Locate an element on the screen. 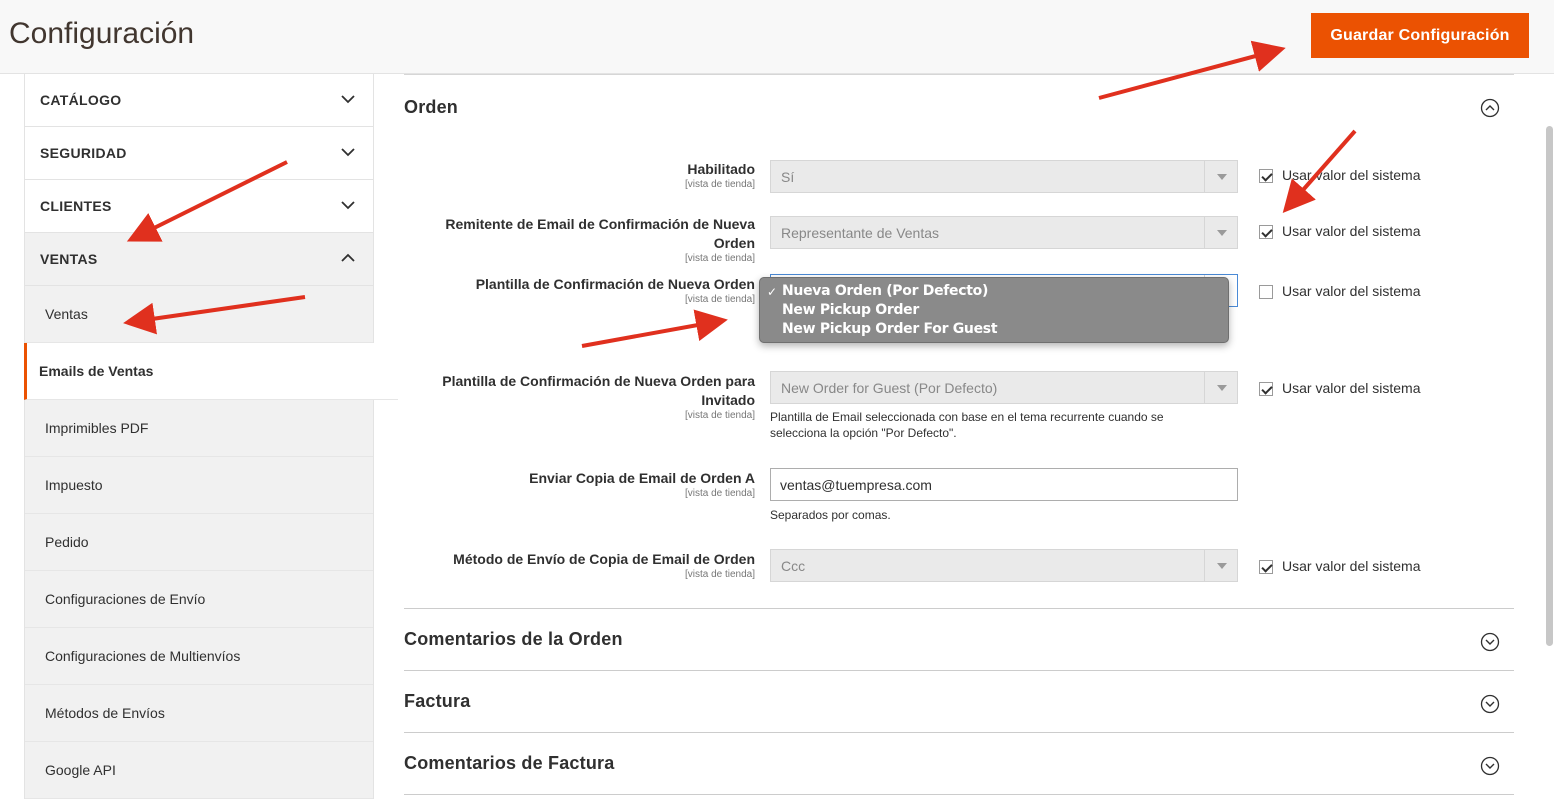 This screenshot has width=1554, height=806. section-title: Orden is located at coordinates (431, 107).